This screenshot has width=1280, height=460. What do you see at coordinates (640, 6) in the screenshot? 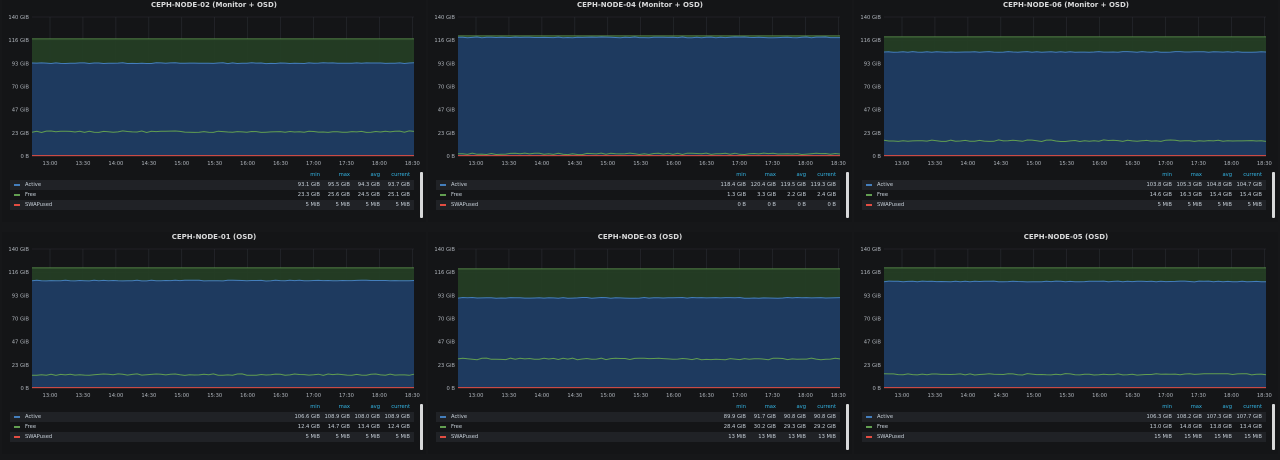
I see `panel-title: CEPH-NODE-04 (Monitor + OSD)` at bounding box center [640, 6].